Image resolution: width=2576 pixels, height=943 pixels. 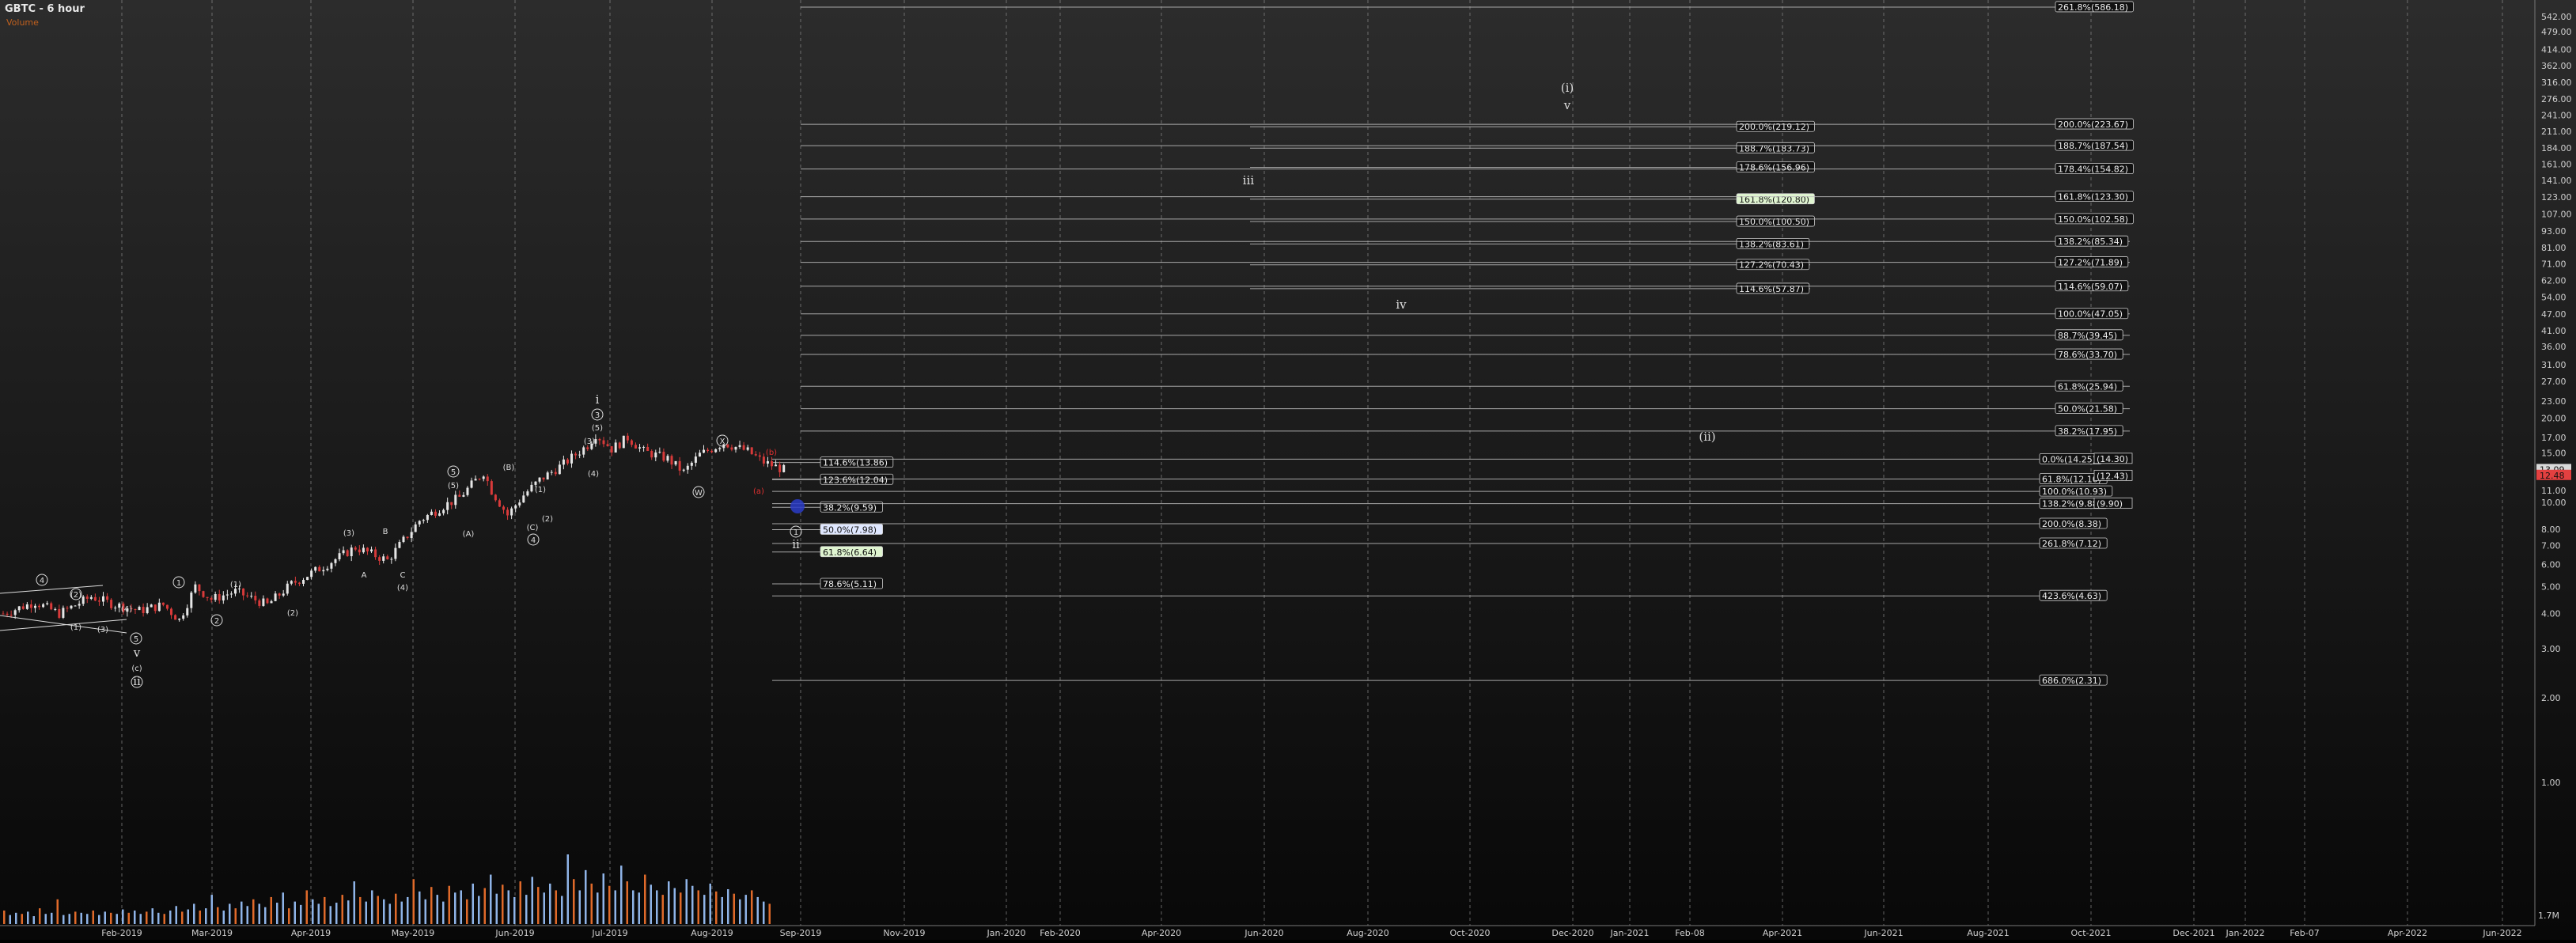 What do you see at coordinates (2071, 524) in the screenshot?
I see `fib-level-label: 200.0%(8.38)` at bounding box center [2071, 524].